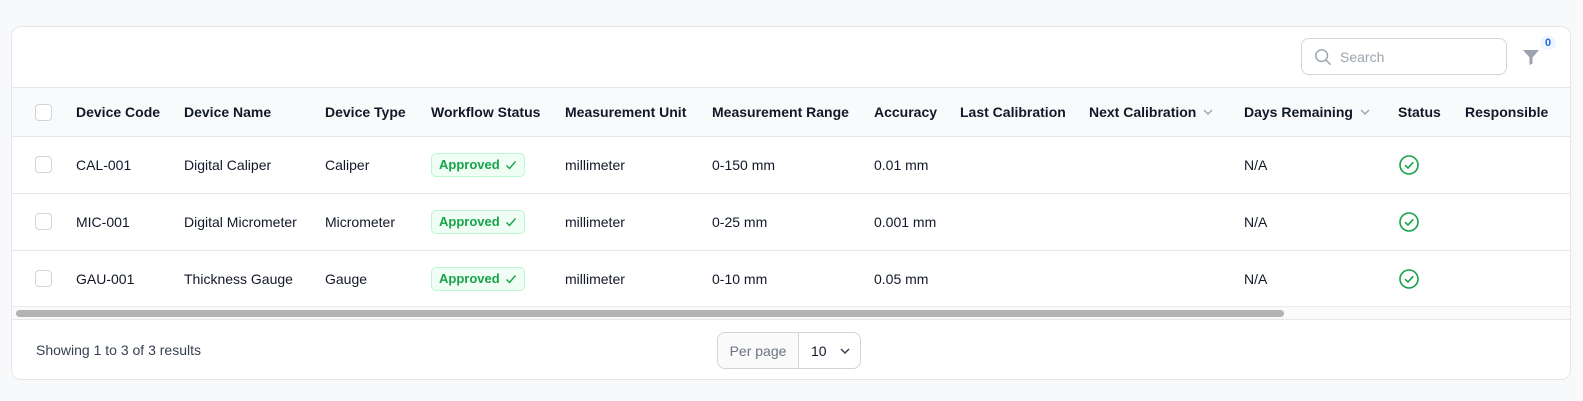 The width and height of the screenshot is (1583, 401). Describe the element at coordinates (1298, 111) in the screenshot. I see `column-days-remaining-label: Days Remaining` at that location.